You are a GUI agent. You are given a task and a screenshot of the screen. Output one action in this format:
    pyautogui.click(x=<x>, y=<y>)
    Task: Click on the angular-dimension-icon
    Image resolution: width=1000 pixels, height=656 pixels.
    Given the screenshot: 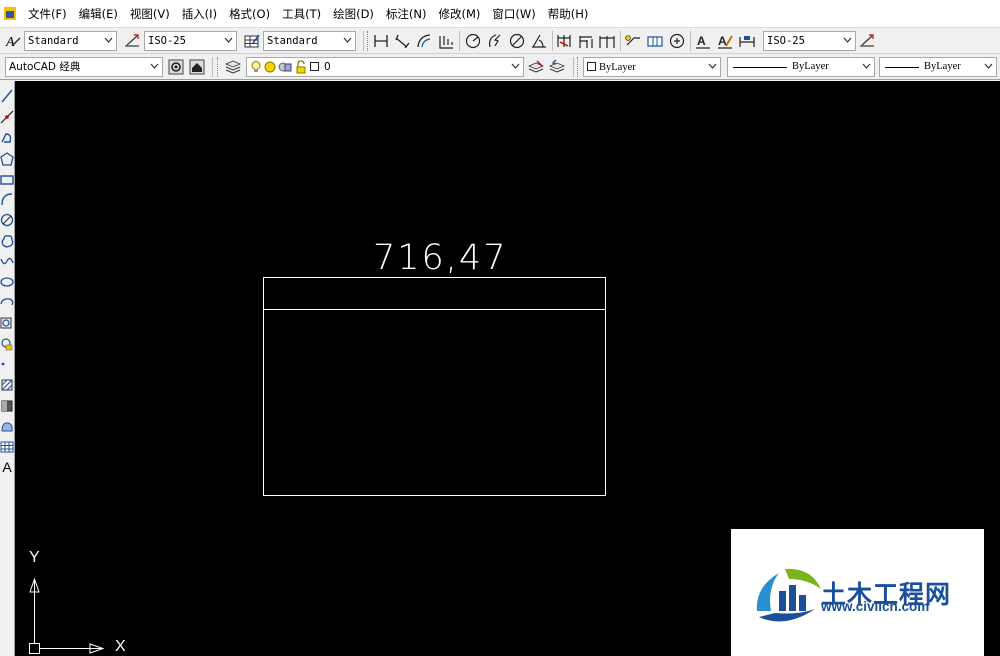 What is the action you would take?
    pyautogui.click(x=539, y=41)
    